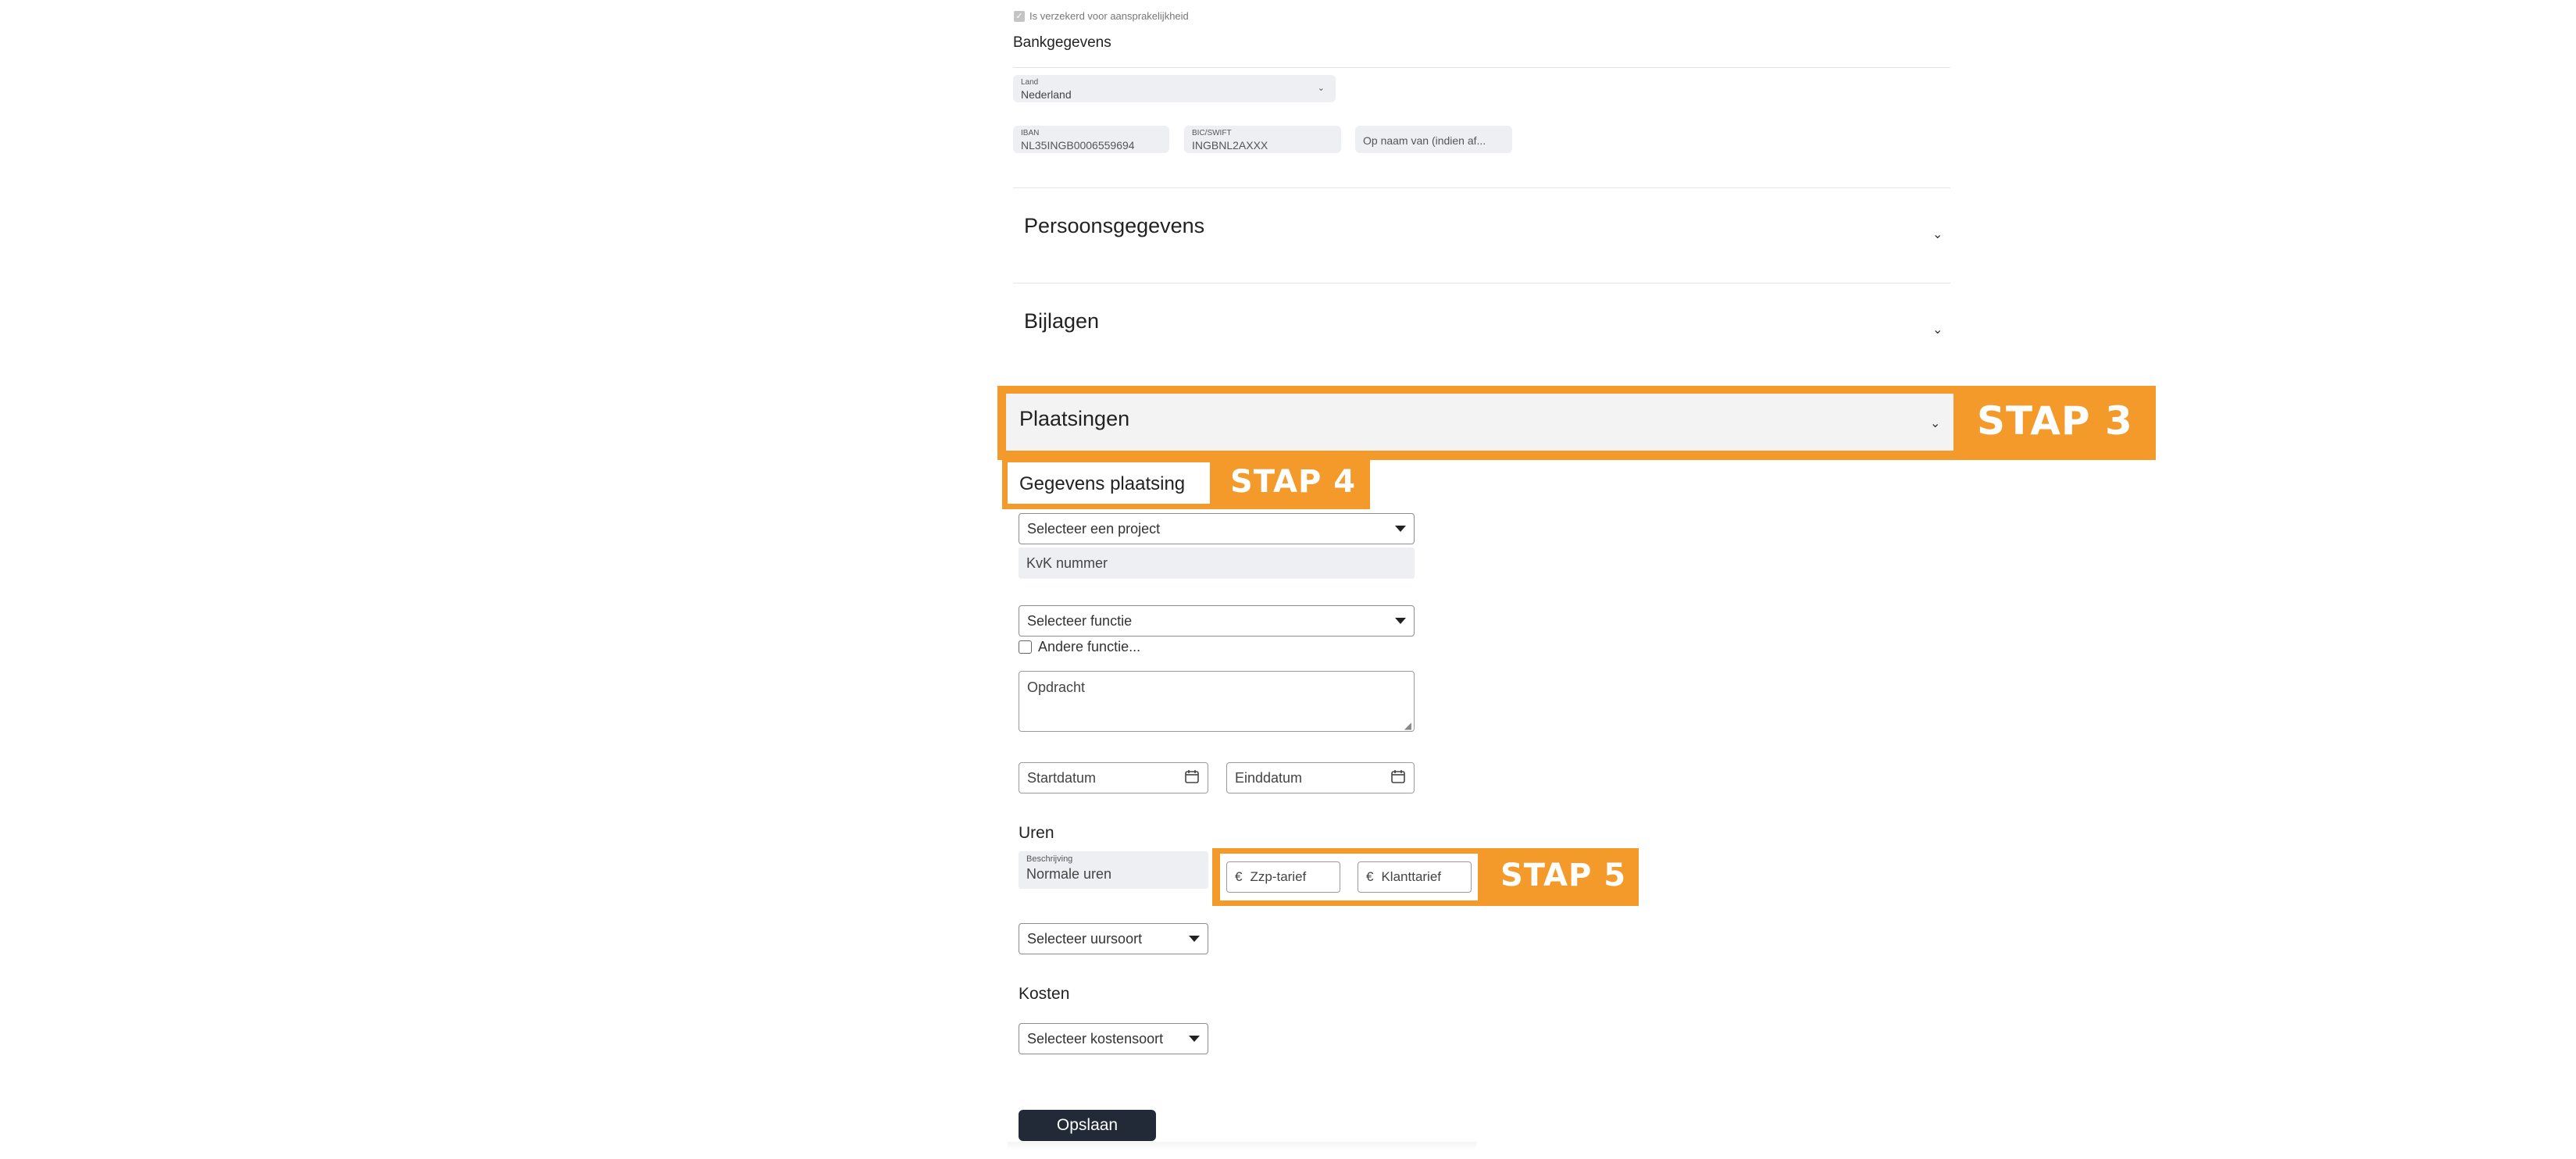  I want to click on cost-type-select-value: Selecteer kostensoort, so click(1095, 1038).